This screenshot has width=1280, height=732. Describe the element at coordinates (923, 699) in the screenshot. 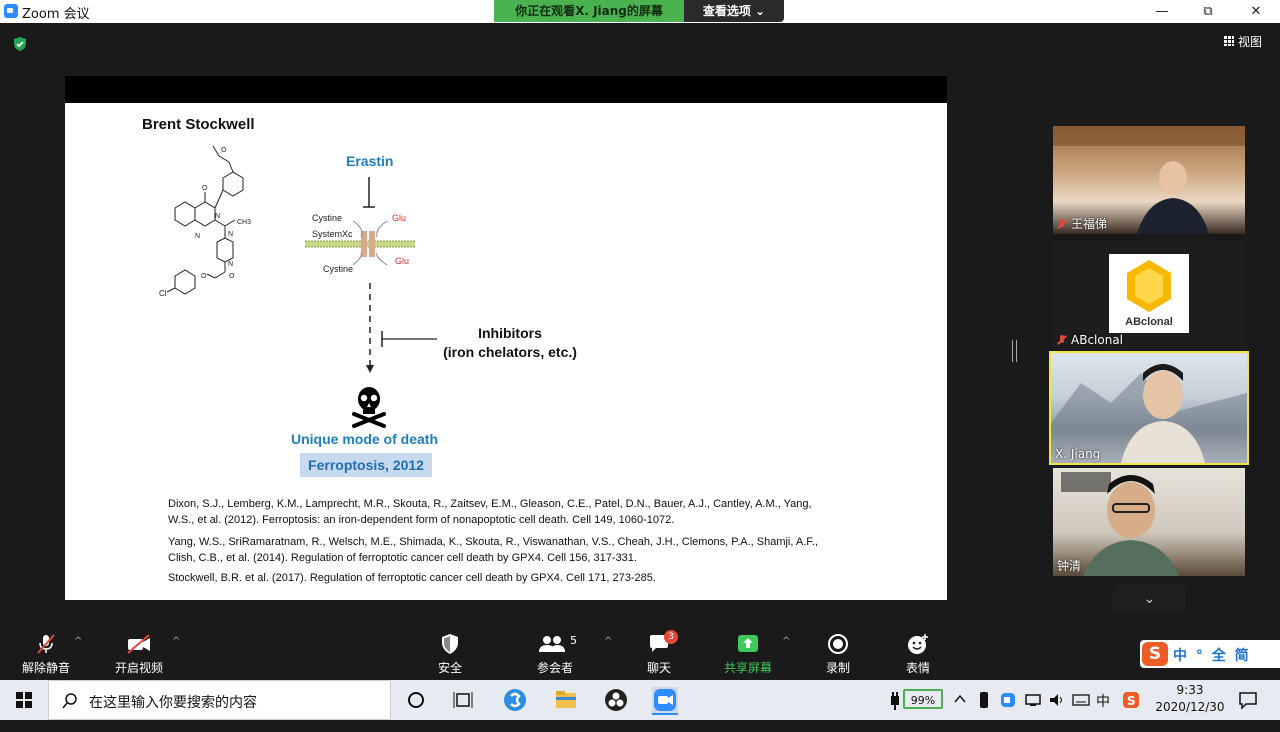

I see `battery-indicator: 99%` at that location.